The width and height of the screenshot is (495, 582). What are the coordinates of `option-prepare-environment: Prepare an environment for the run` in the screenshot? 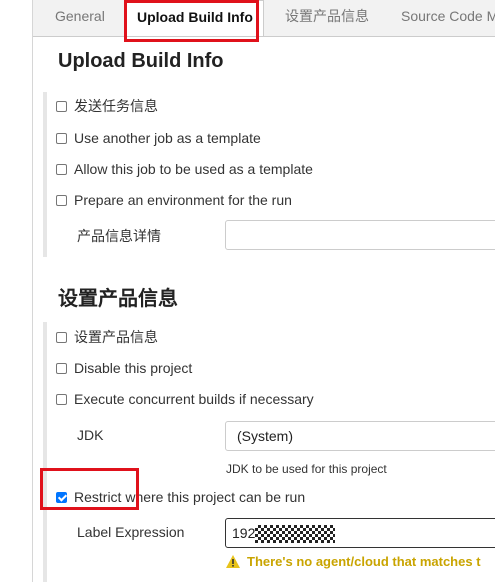 It's located at (174, 200).